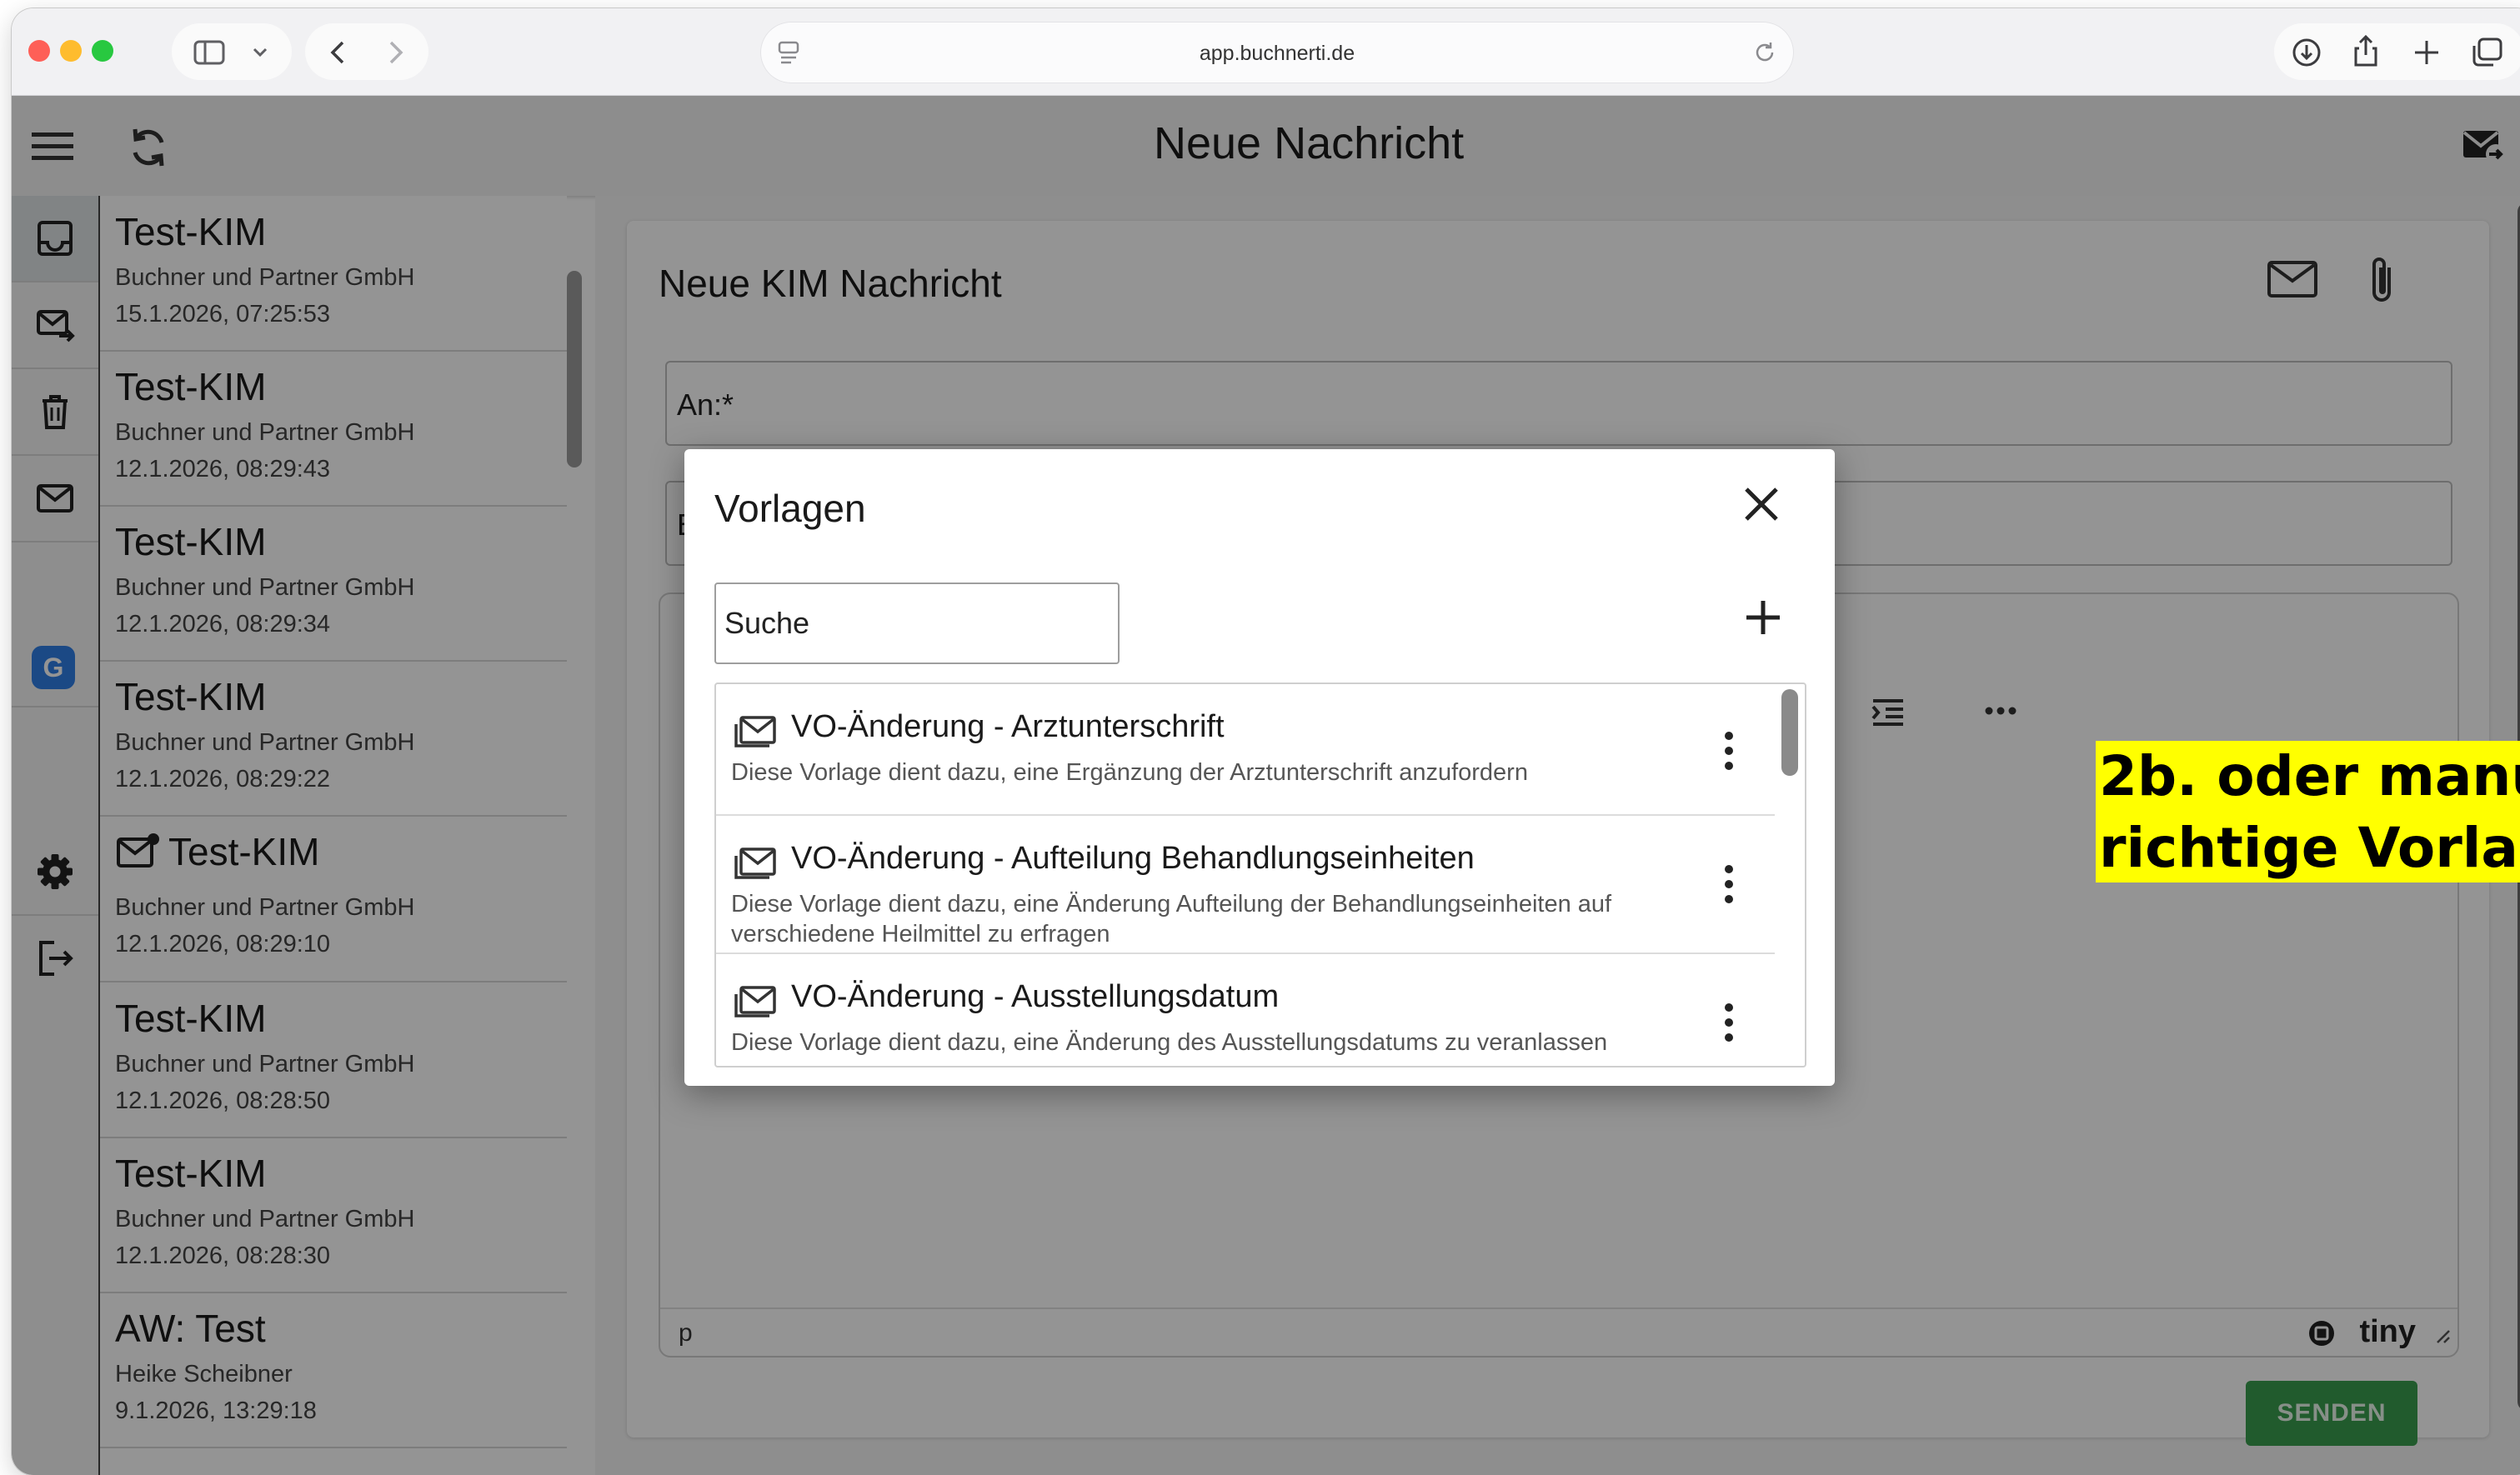  I want to click on close-icon, so click(1761, 504).